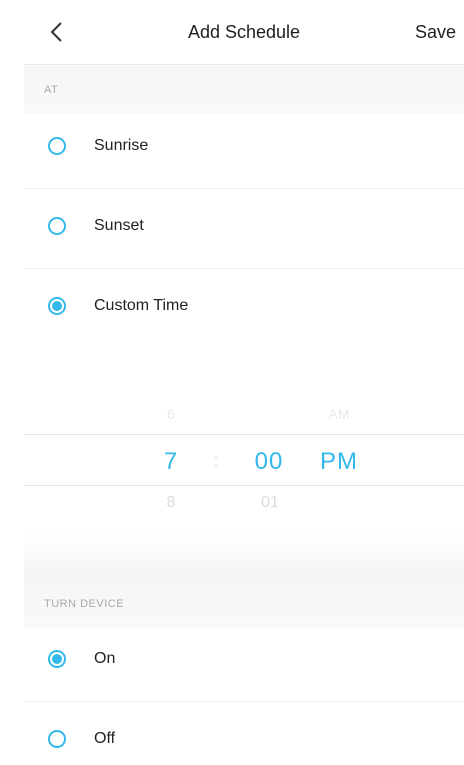 The height and width of the screenshot is (765, 464). Describe the element at coordinates (51, 90) in the screenshot. I see `section-label-at: AT` at that location.